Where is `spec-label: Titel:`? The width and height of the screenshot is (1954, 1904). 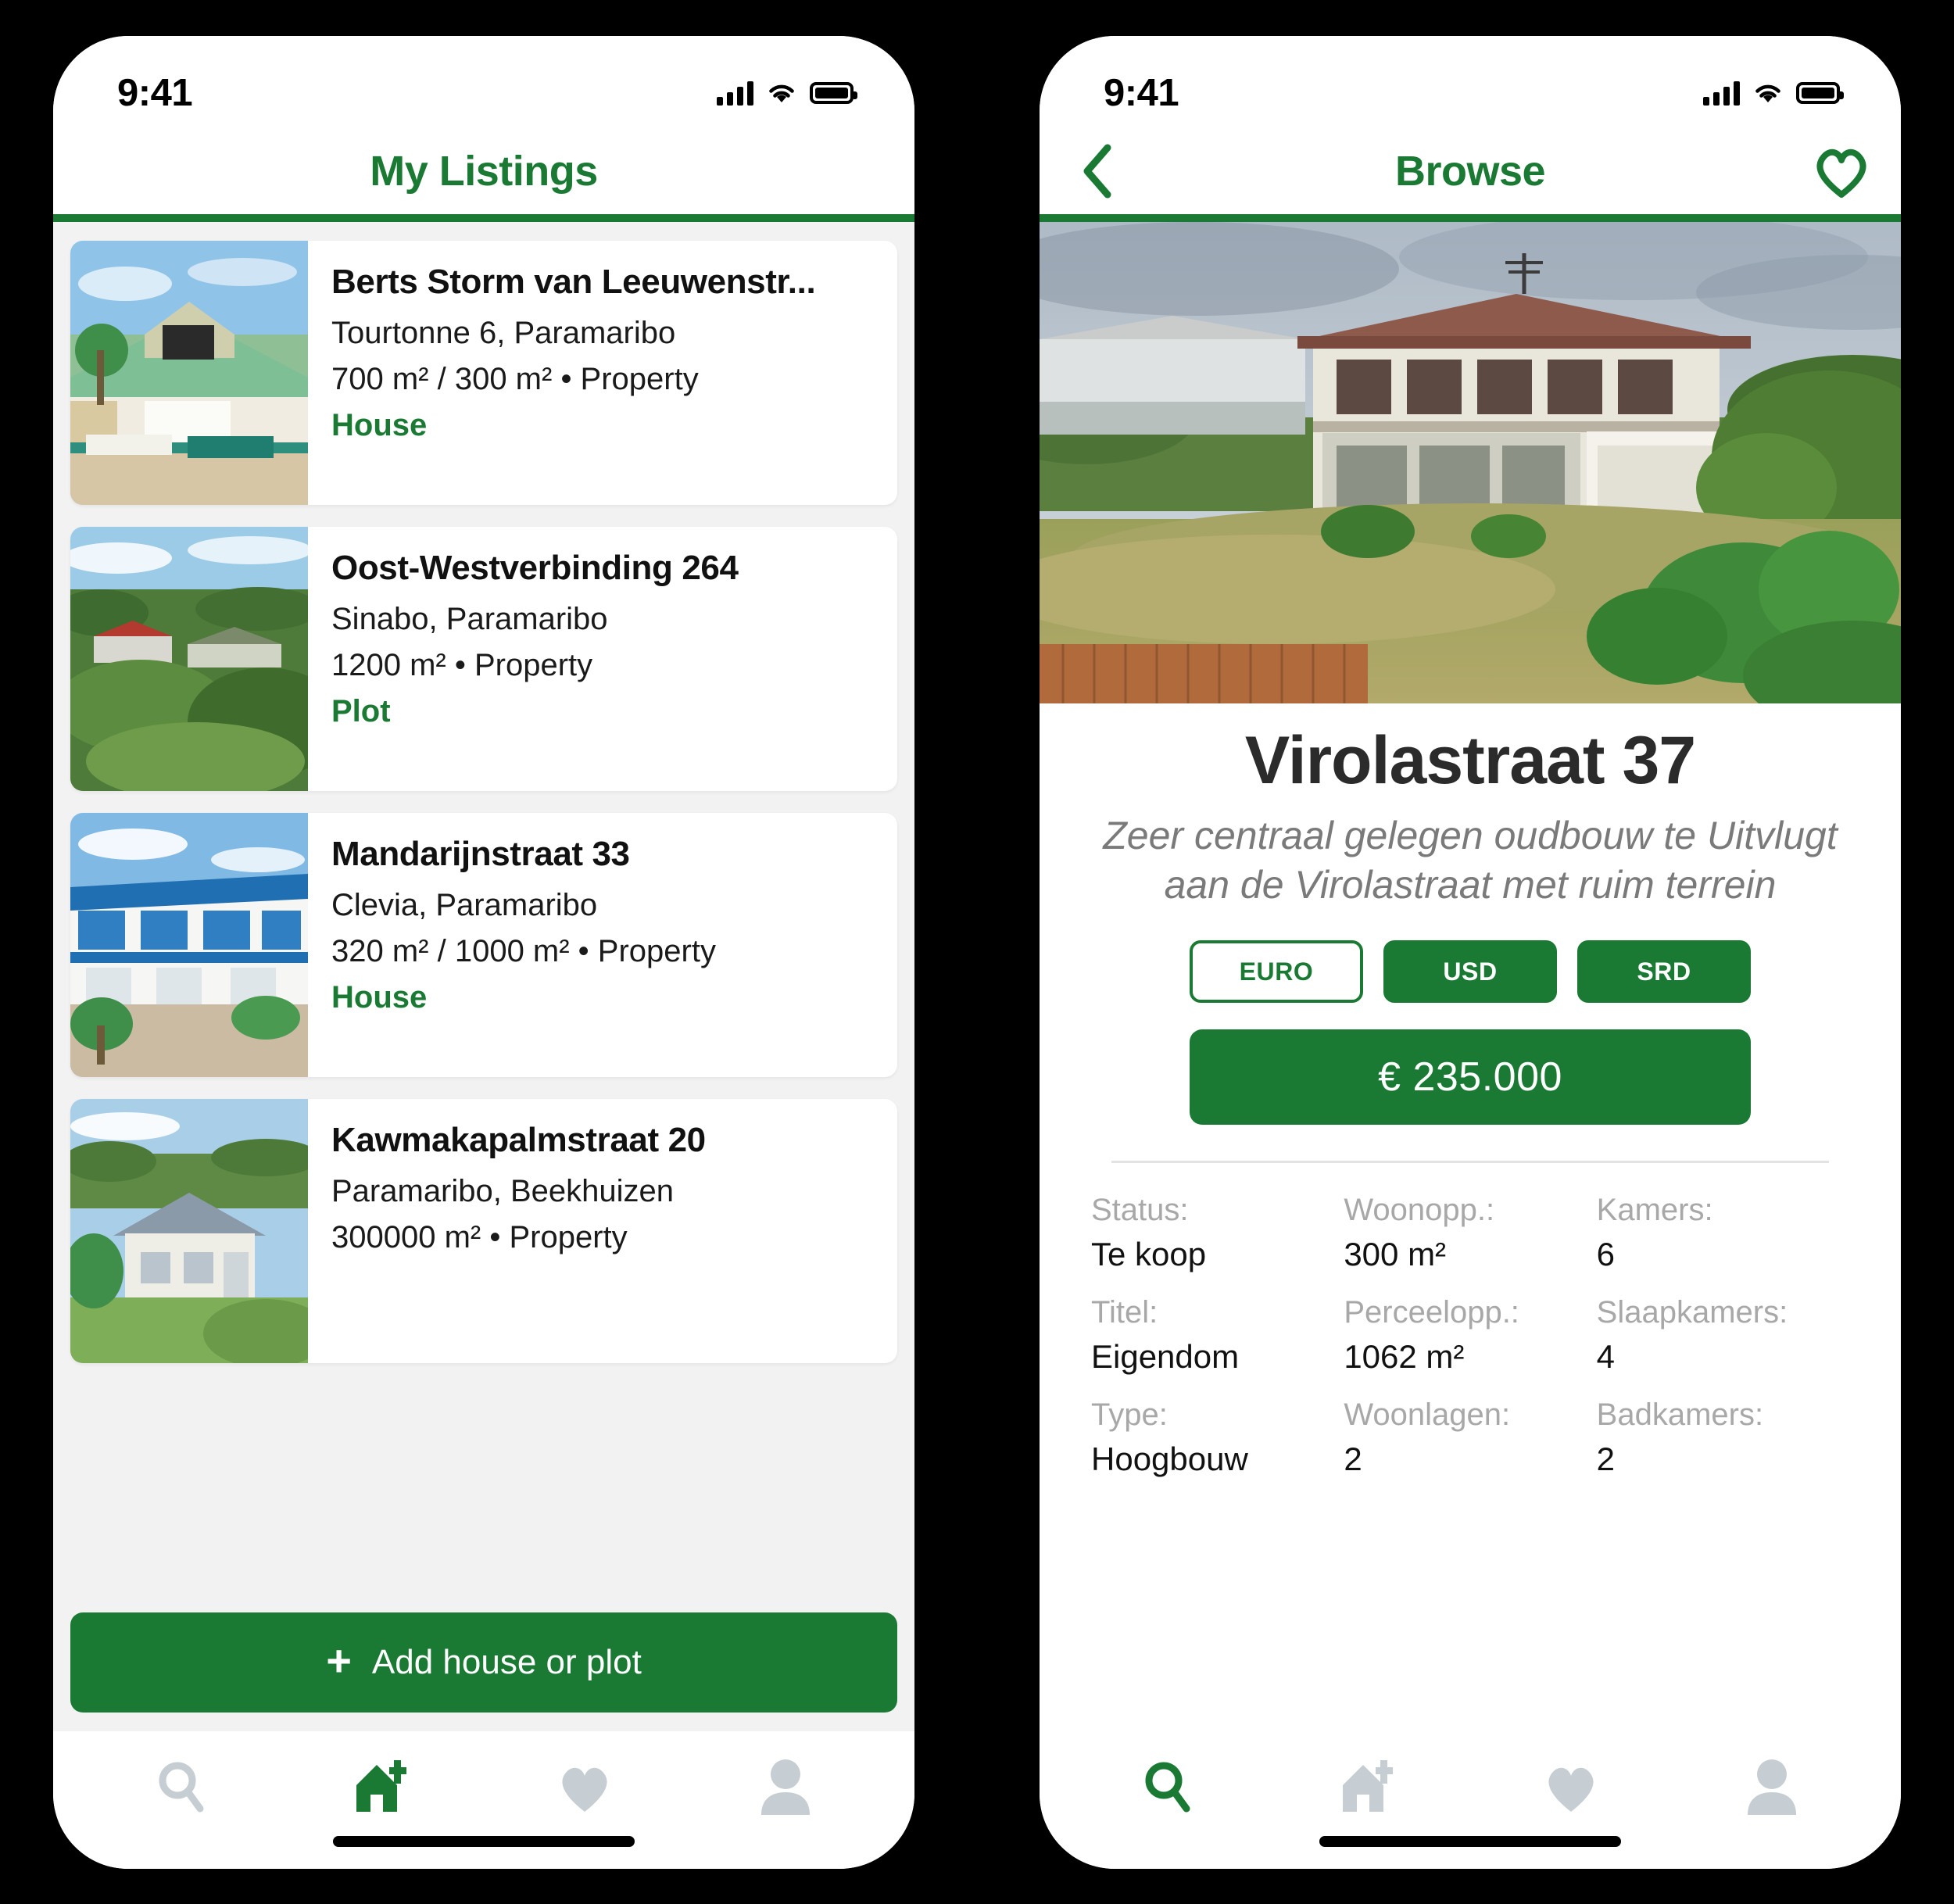 spec-label: Titel: is located at coordinates (1124, 1312).